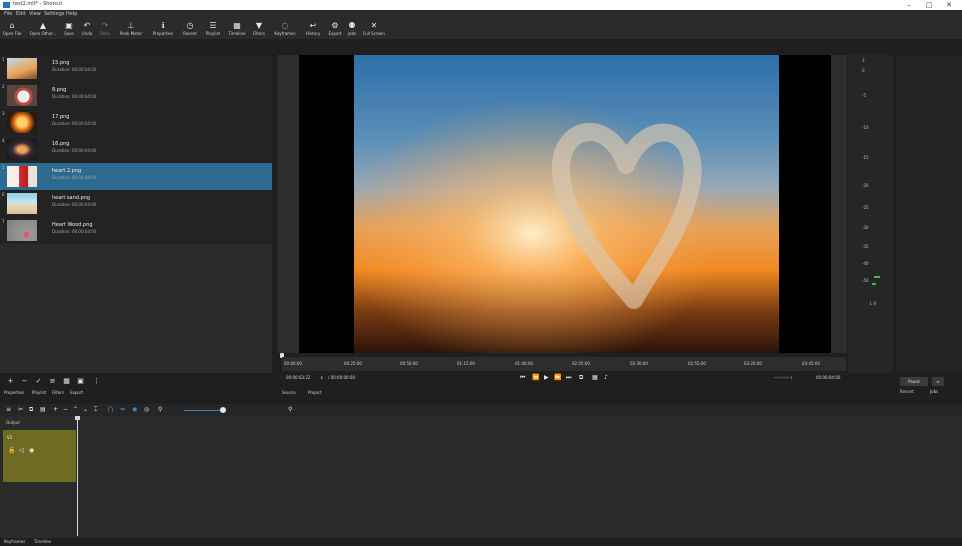  I want to click on jobs-menu-icon: ≡, so click(938, 381).